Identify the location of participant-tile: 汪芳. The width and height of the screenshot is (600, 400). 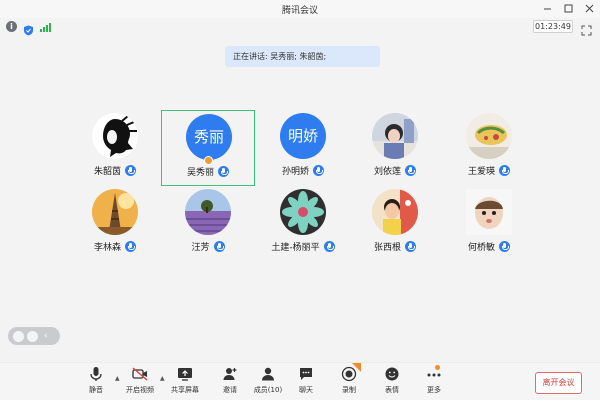
(208, 224).